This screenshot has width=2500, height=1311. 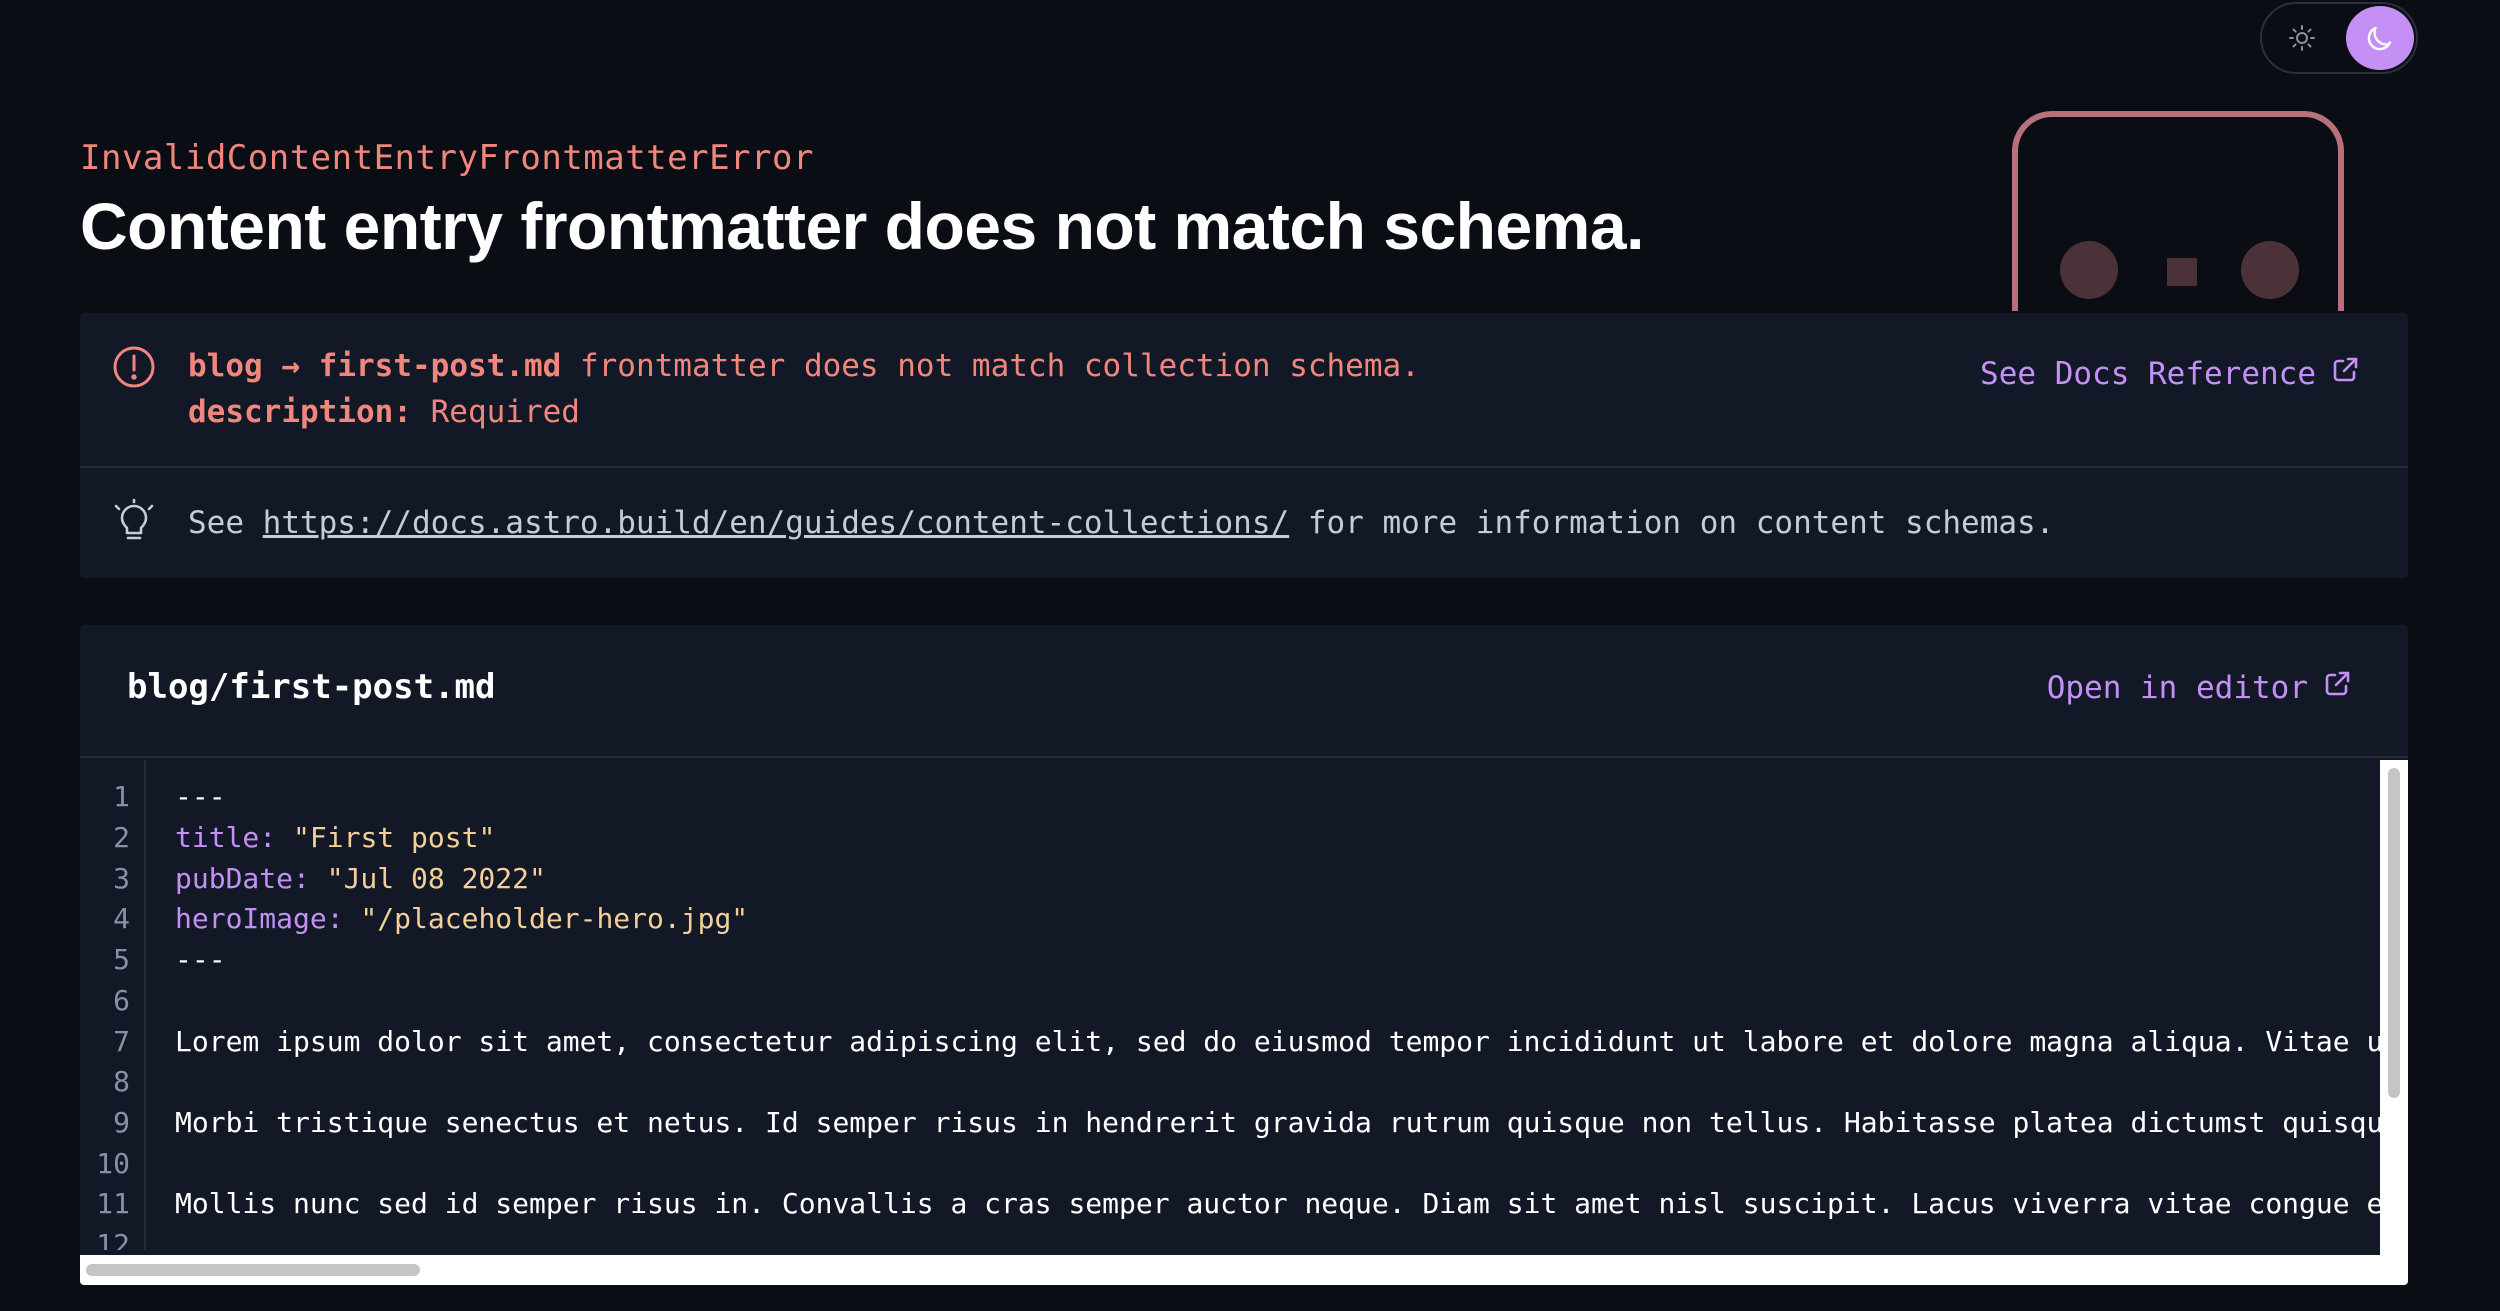 What do you see at coordinates (113, 1163) in the screenshot?
I see `line-number: 10` at bounding box center [113, 1163].